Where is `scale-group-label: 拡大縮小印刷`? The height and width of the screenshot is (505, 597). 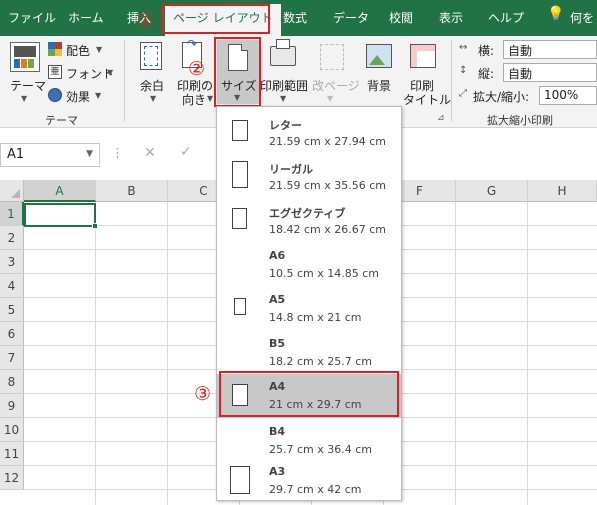 scale-group-label: 拡大縮小印刷 is located at coordinates (520, 120).